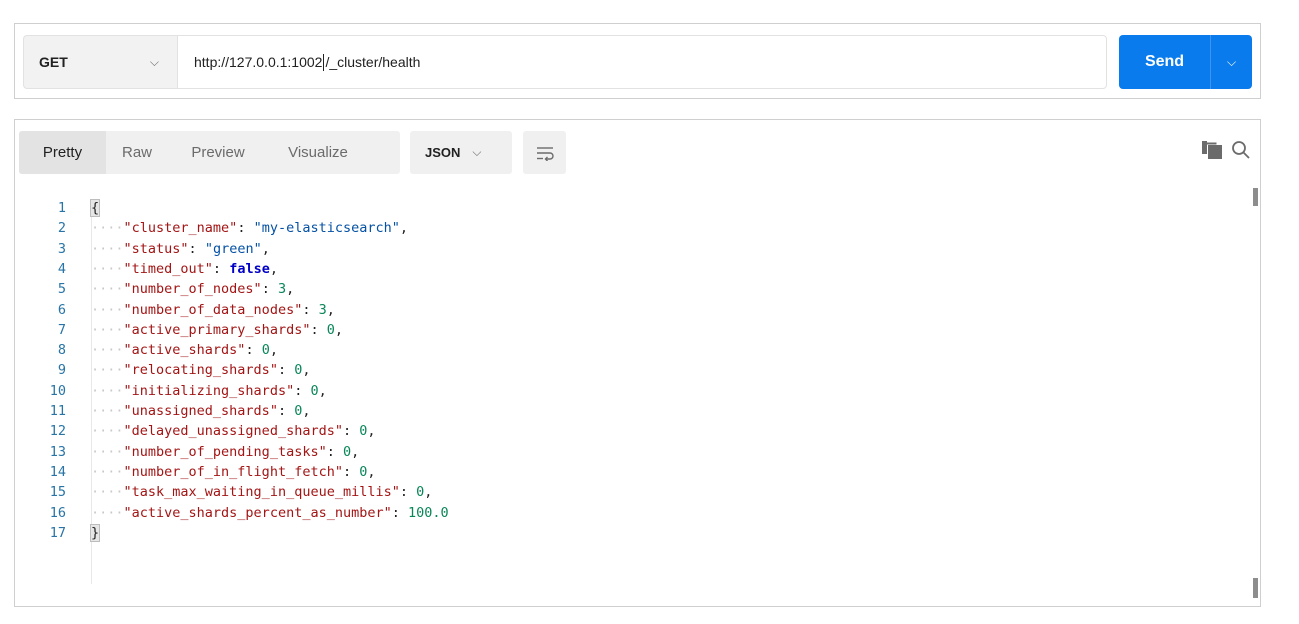 The height and width of the screenshot is (624, 1299). What do you see at coordinates (1255, 588) in the screenshot?
I see `scrollbar-marker-bottom` at bounding box center [1255, 588].